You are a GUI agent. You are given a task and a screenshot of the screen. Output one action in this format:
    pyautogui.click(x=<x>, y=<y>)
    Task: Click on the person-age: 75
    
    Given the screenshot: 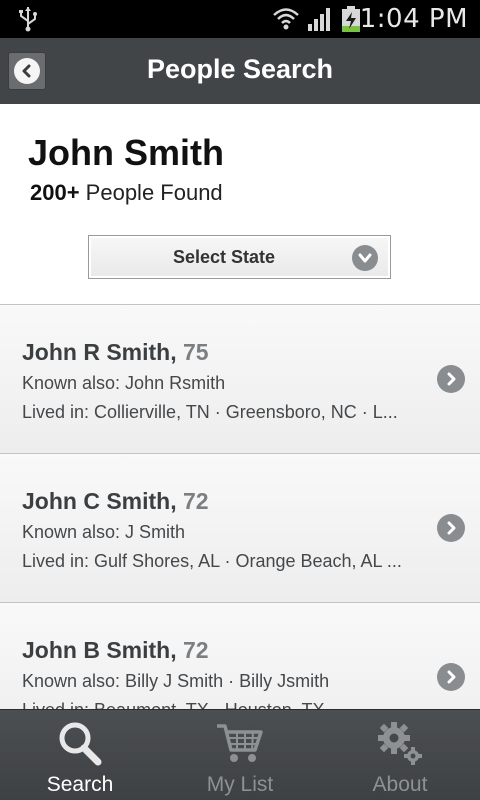 What is the action you would take?
    pyautogui.click(x=196, y=352)
    